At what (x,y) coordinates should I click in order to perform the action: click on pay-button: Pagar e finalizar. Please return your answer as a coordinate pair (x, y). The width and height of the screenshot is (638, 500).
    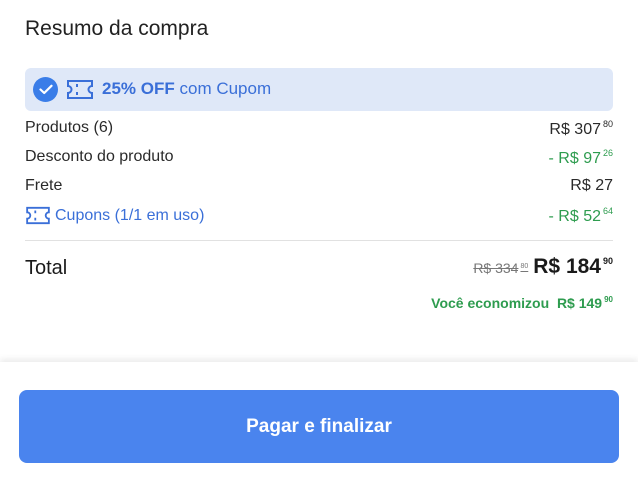
    Looking at the image, I should click on (319, 426).